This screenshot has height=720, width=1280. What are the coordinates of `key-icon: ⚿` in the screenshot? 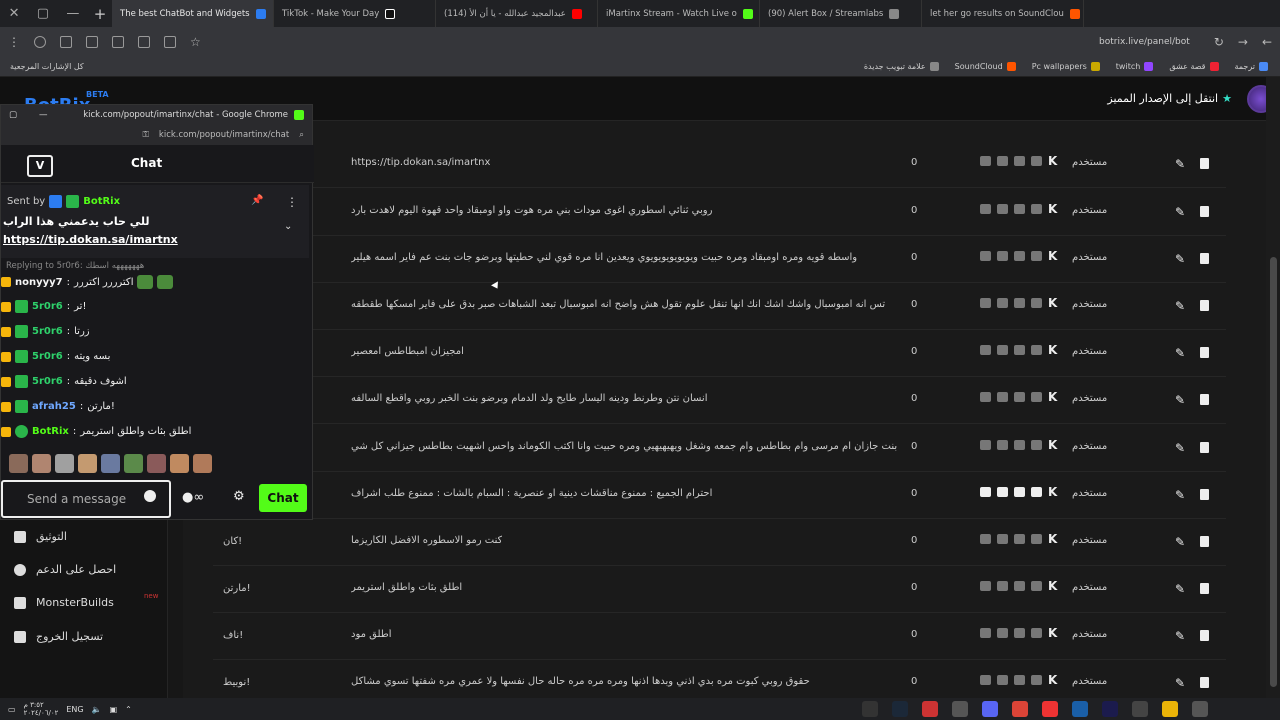 It's located at (145, 135).